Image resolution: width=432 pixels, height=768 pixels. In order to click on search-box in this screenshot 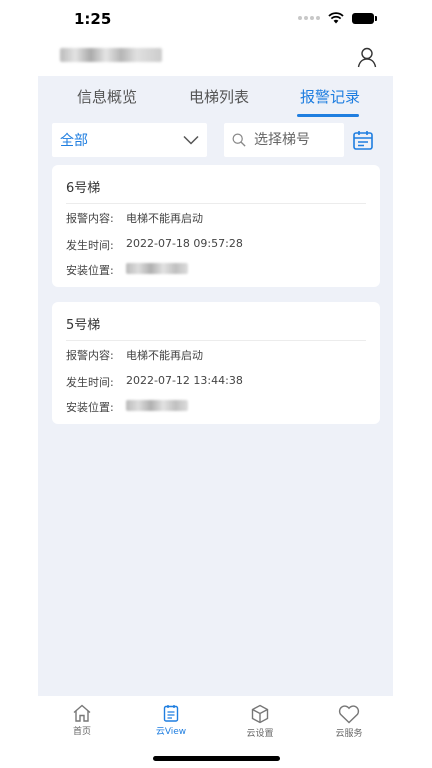, I will do `click(284, 140)`.